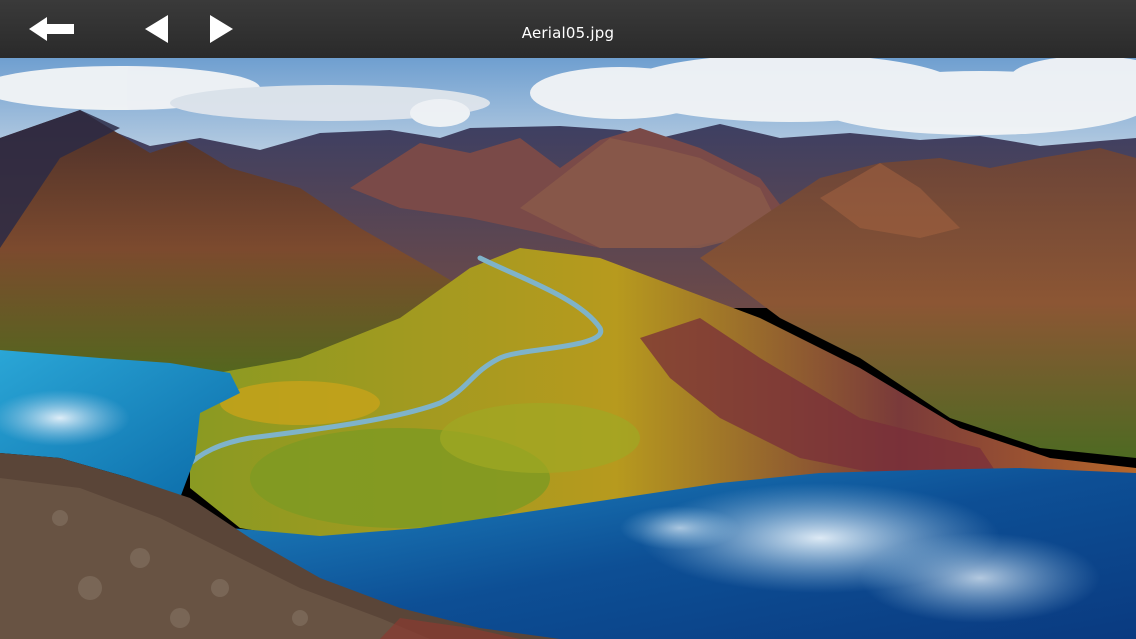 The image size is (1136, 639). What do you see at coordinates (568, 33) in the screenshot?
I see `image-title: Aerial05.jpg` at bounding box center [568, 33].